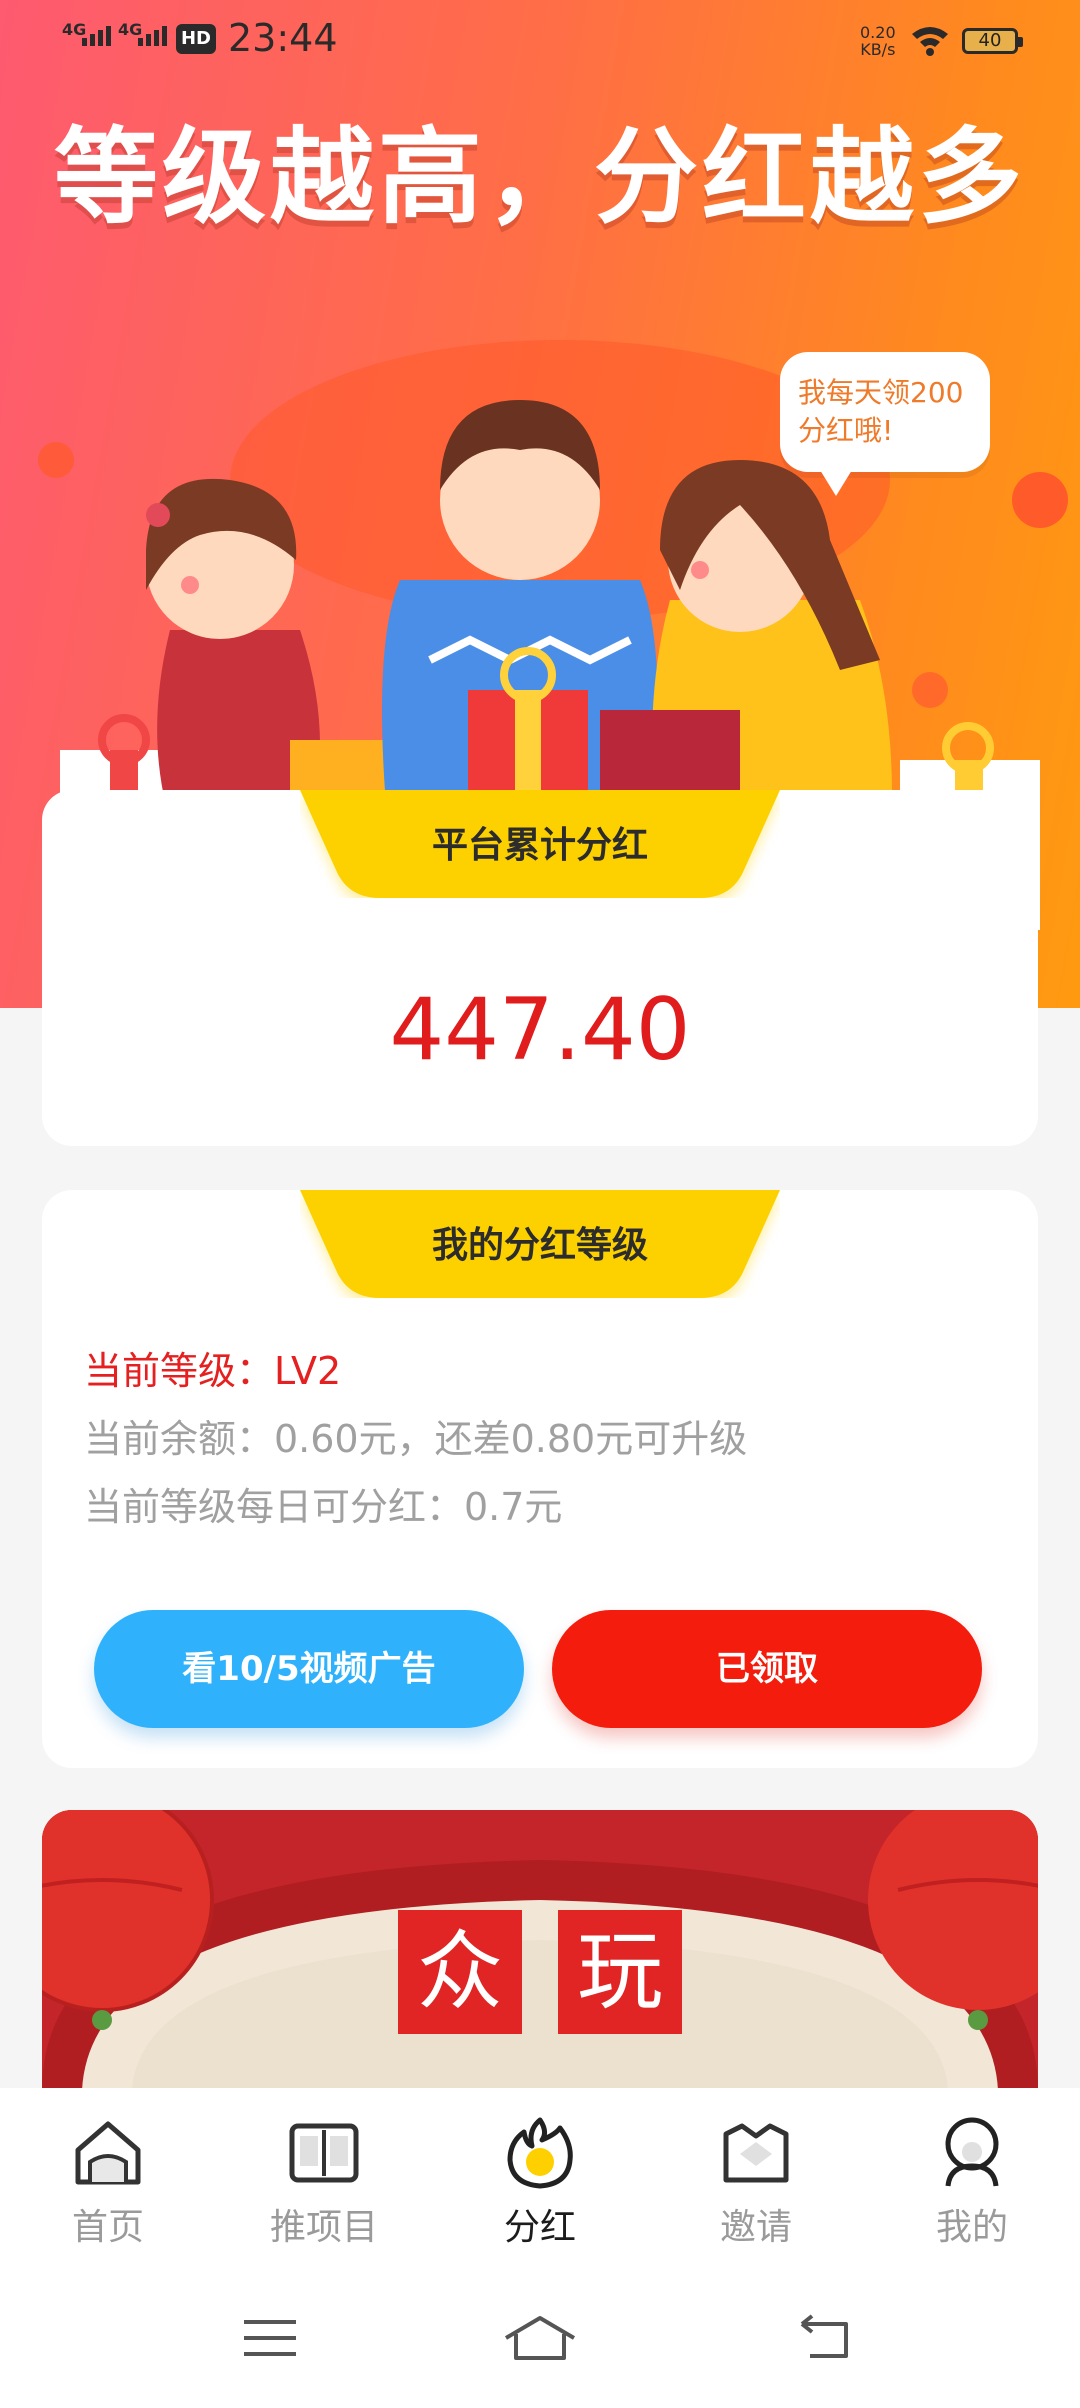  What do you see at coordinates (971, 2227) in the screenshot?
I see `nav-label: 我的` at bounding box center [971, 2227].